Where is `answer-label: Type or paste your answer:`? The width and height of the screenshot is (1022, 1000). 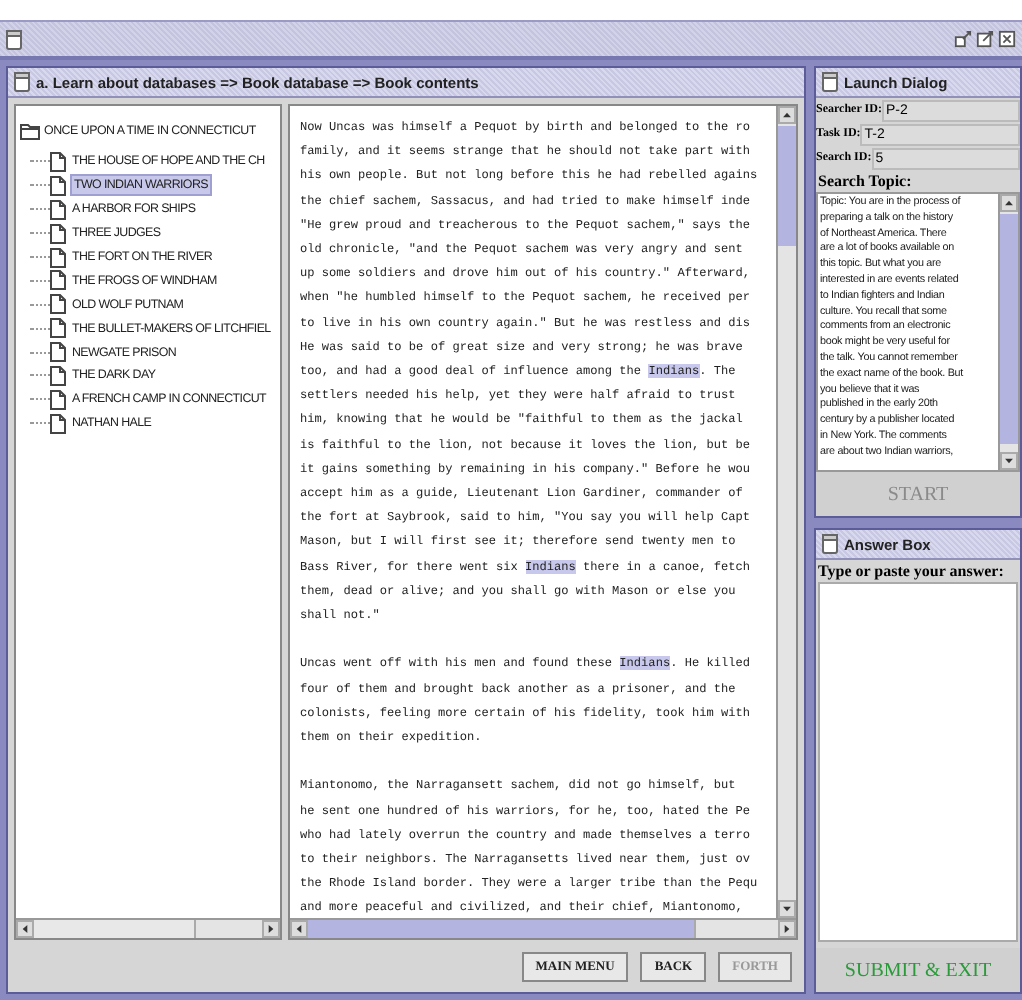 answer-label: Type or paste your answer: is located at coordinates (911, 571).